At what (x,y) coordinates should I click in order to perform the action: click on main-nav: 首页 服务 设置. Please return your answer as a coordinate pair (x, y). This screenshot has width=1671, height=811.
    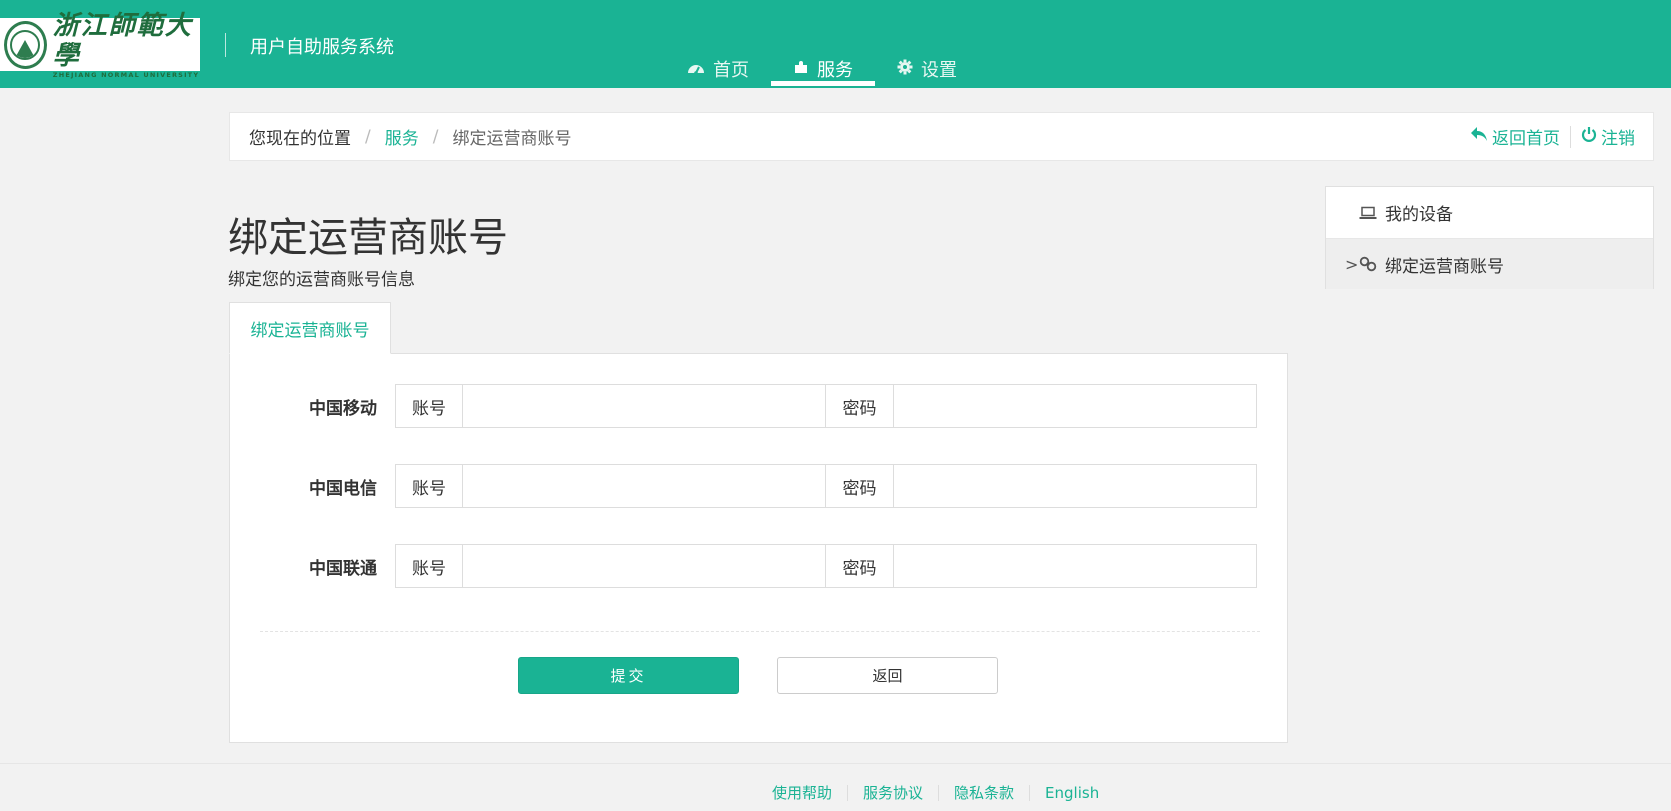
    Looking at the image, I should click on (822, 69).